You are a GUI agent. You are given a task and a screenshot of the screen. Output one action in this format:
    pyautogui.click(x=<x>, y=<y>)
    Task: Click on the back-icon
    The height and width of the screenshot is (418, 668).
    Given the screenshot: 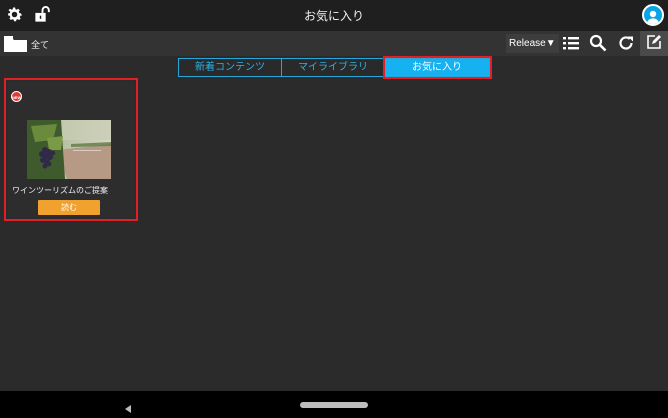 What is the action you would take?
    pyautogui.click(x=128, y=408)
    